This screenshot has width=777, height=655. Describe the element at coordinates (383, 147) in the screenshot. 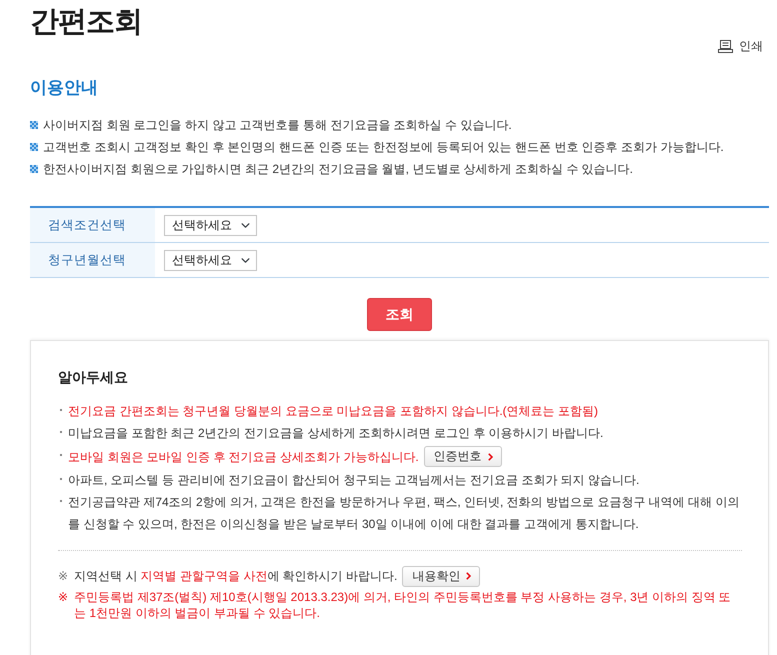

I see `guide-text: 고객번호 조회시 고객정보 확인 후 본인명의 핸드폰 인증 또는 한전정보에 등록되어 있는 핸드폰 번호 인증후 조회가 가능합니다.` at that location.